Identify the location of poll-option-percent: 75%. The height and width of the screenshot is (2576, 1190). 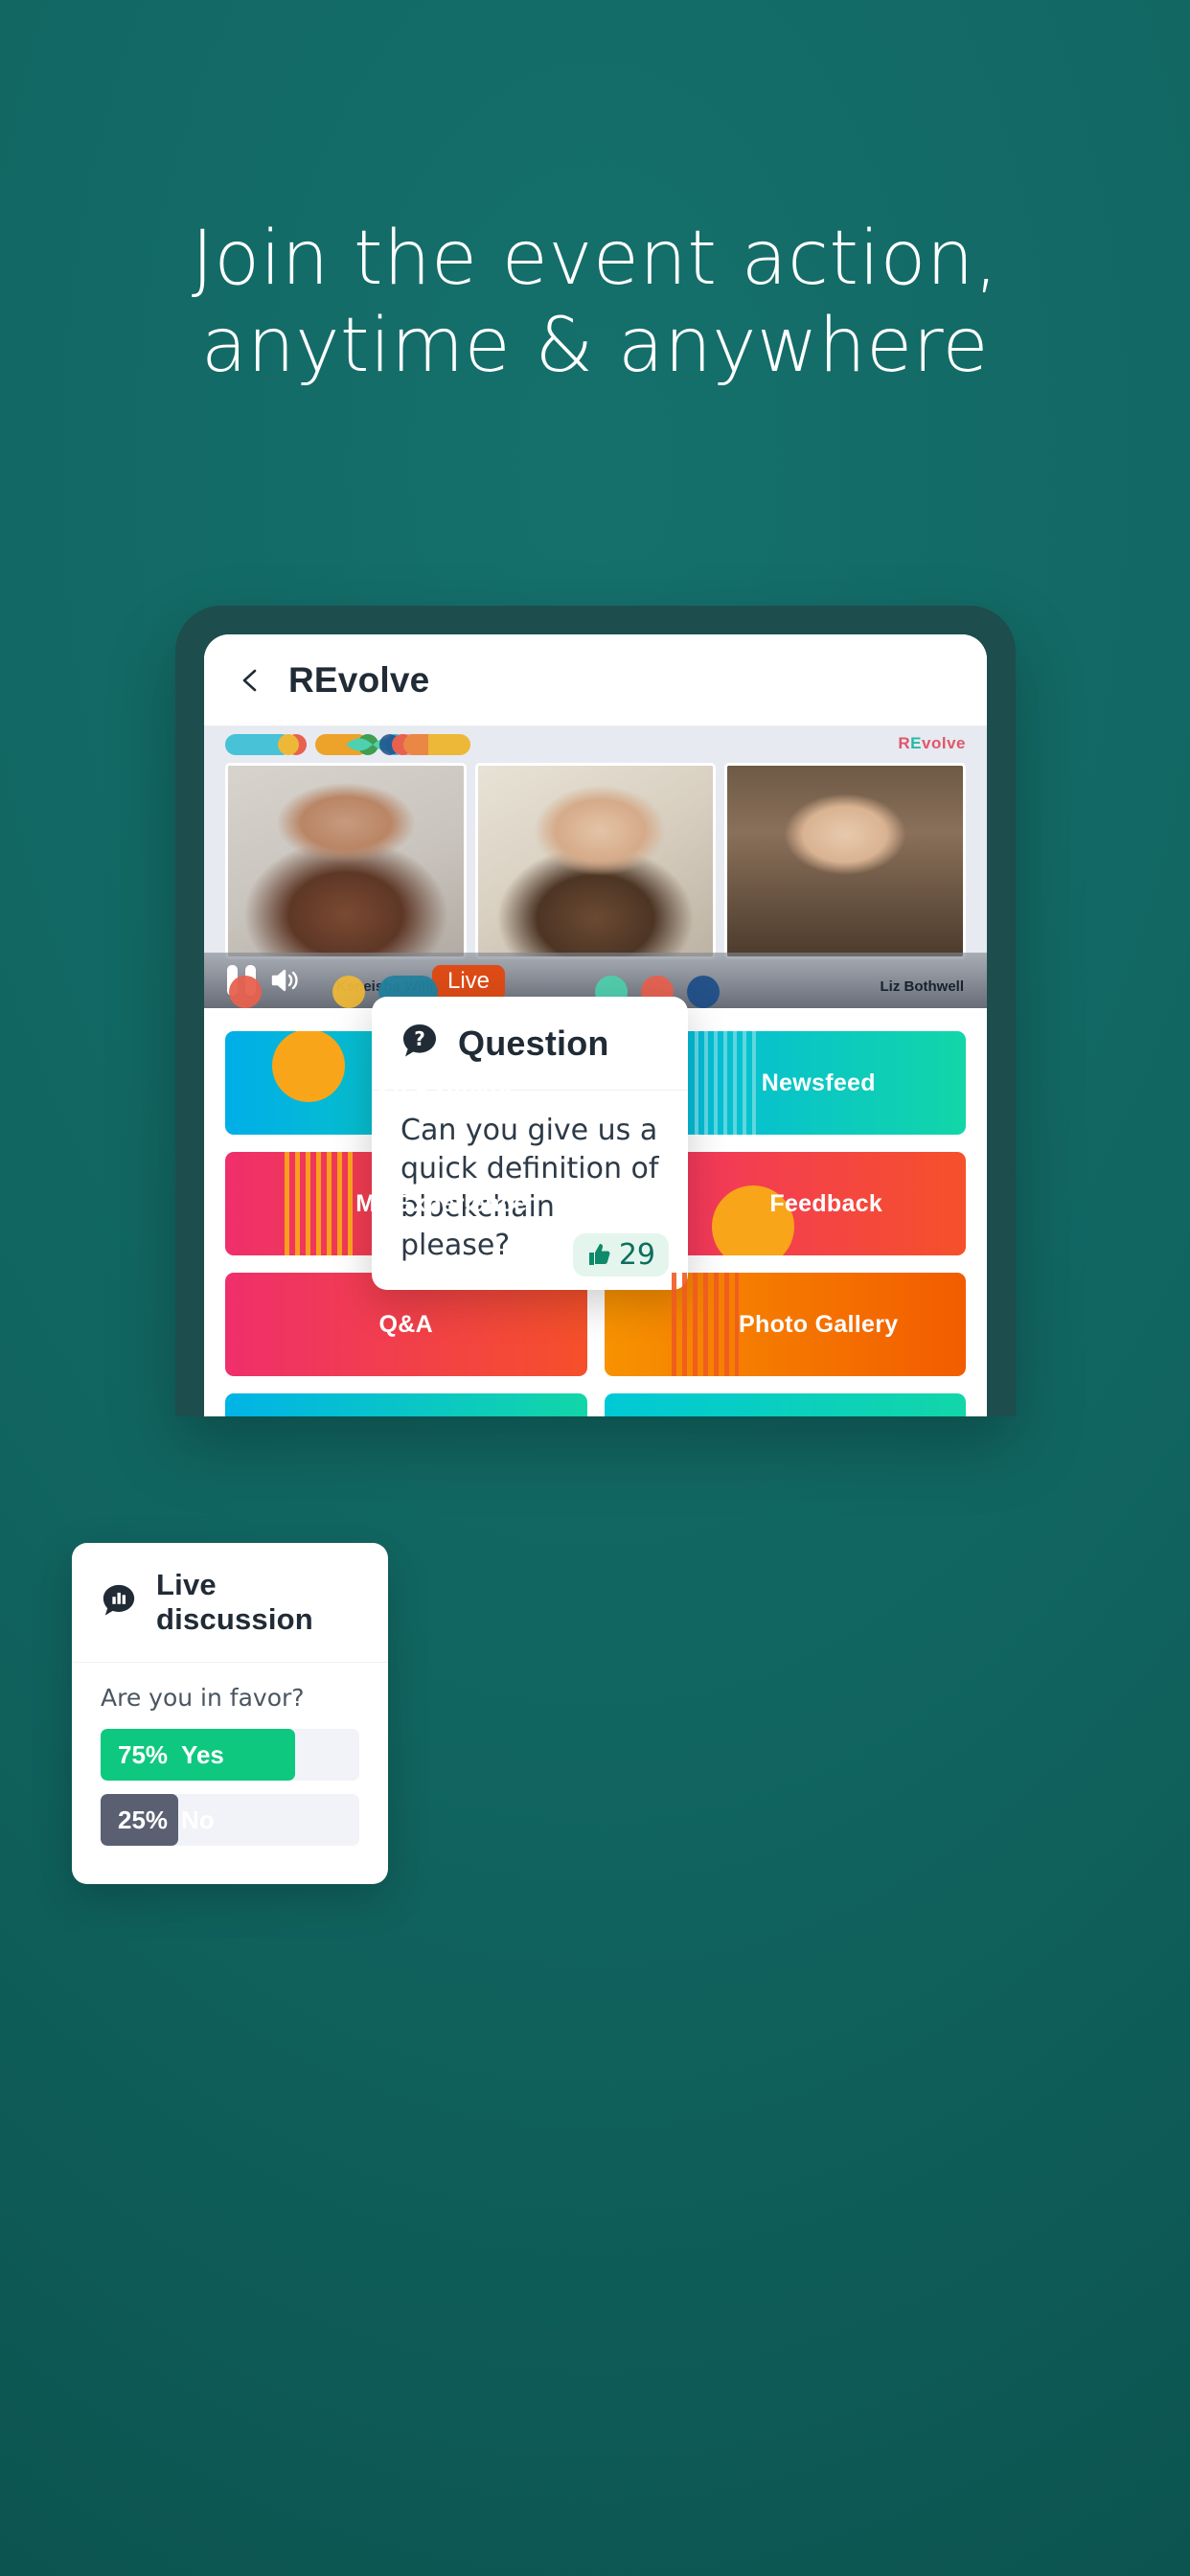
(144, 1754).